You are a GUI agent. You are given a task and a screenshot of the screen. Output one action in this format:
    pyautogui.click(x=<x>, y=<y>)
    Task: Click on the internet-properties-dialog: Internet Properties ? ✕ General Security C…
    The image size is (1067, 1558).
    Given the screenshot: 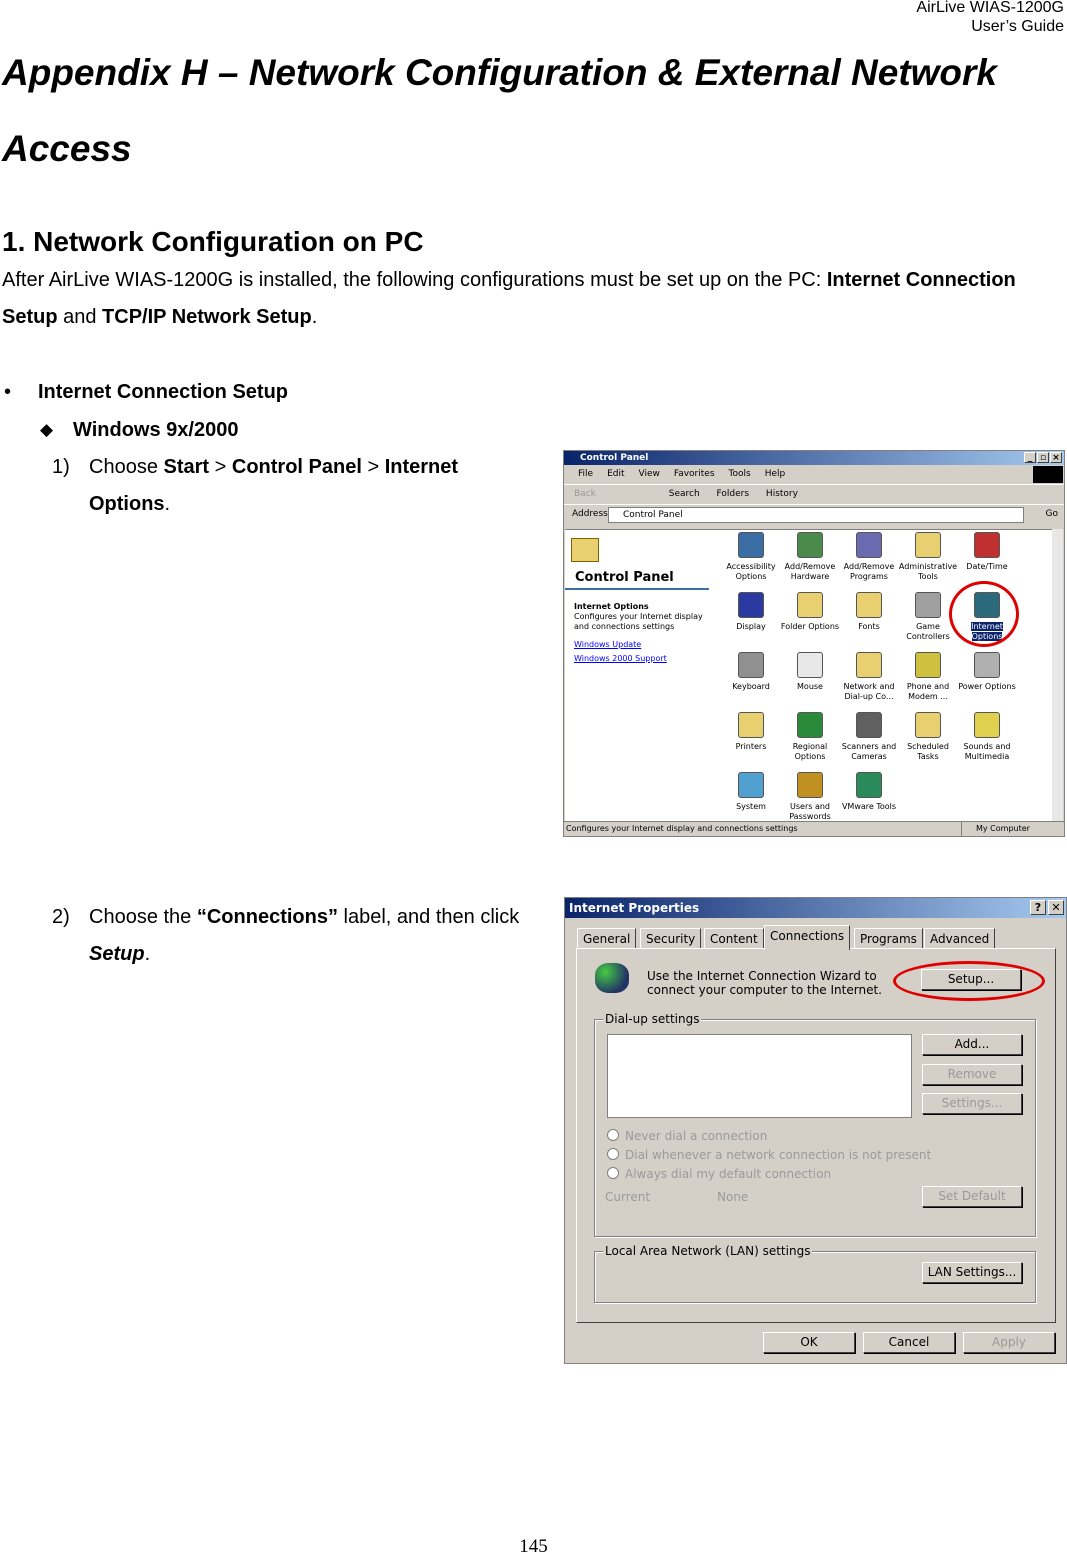 What is the action you would take?
    pyautogui.click(x=815, y=1130)
    